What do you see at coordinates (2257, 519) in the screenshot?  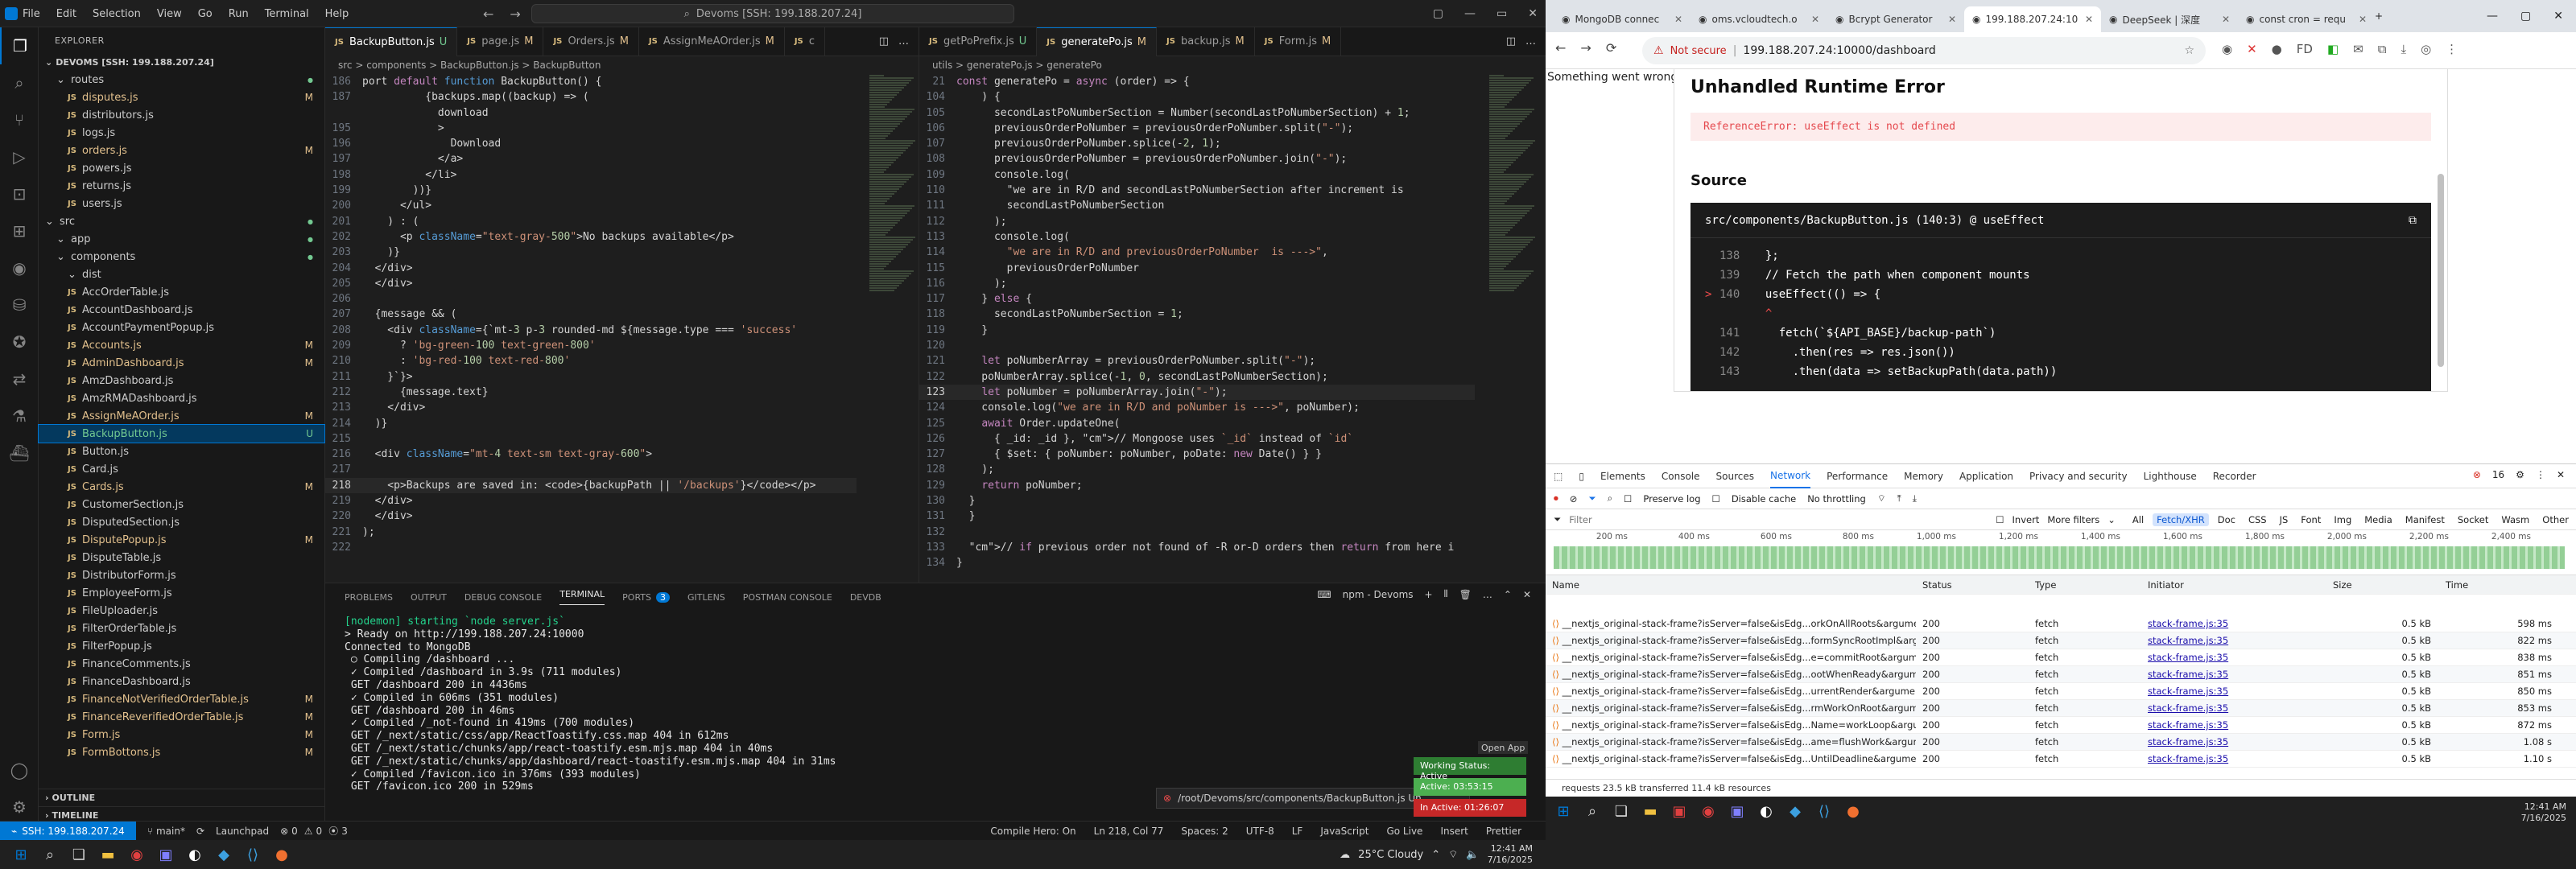 I see `filter-type-css: CSS` at bounding box center [2257, 519].